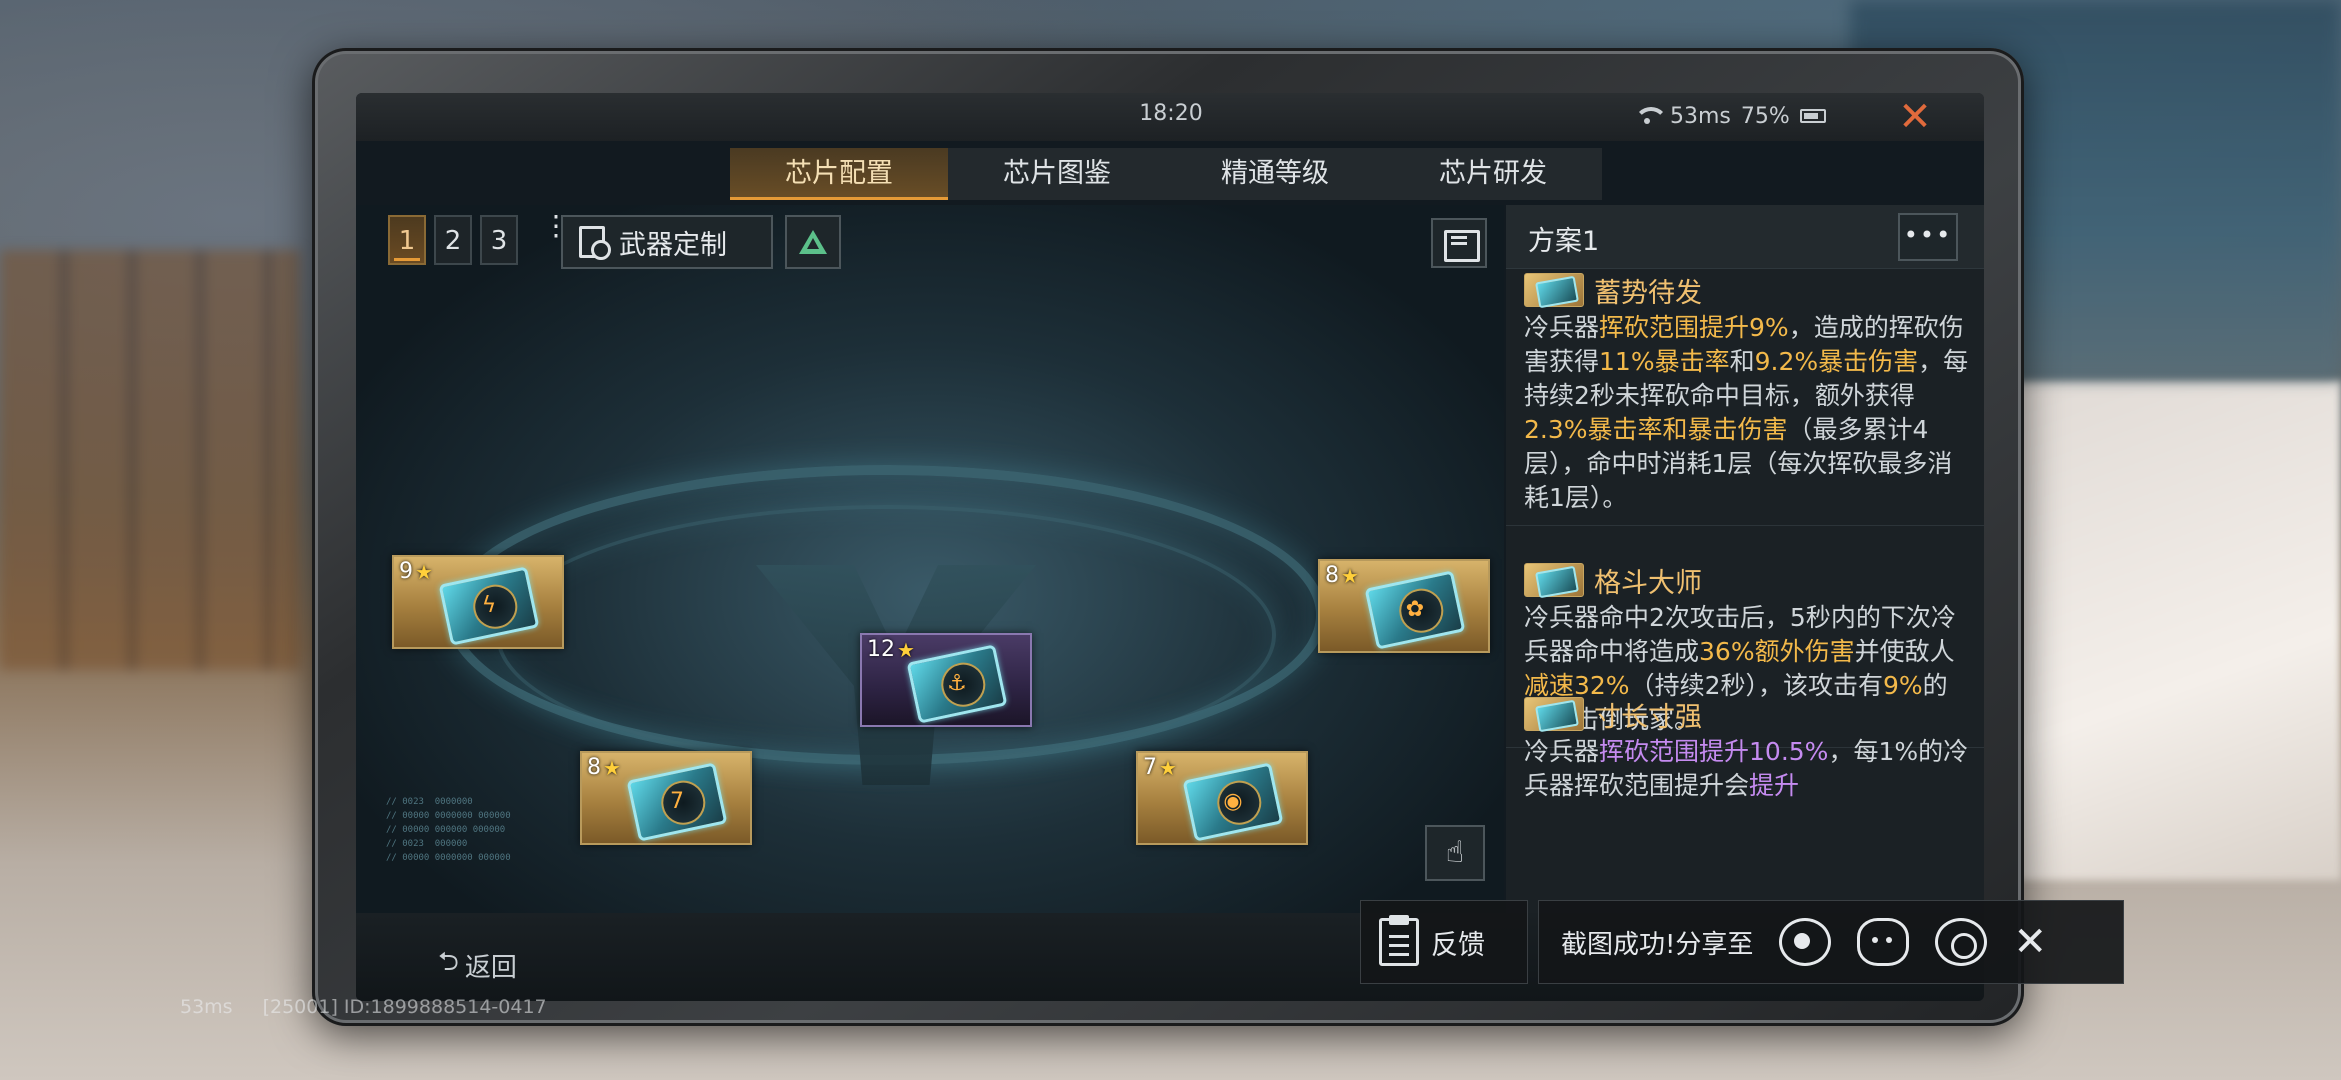  What do you see at coordinates (206, 1007) in the screenshot?
I see `watermark-latency: 53ms` at bounding box center [206, 1007].